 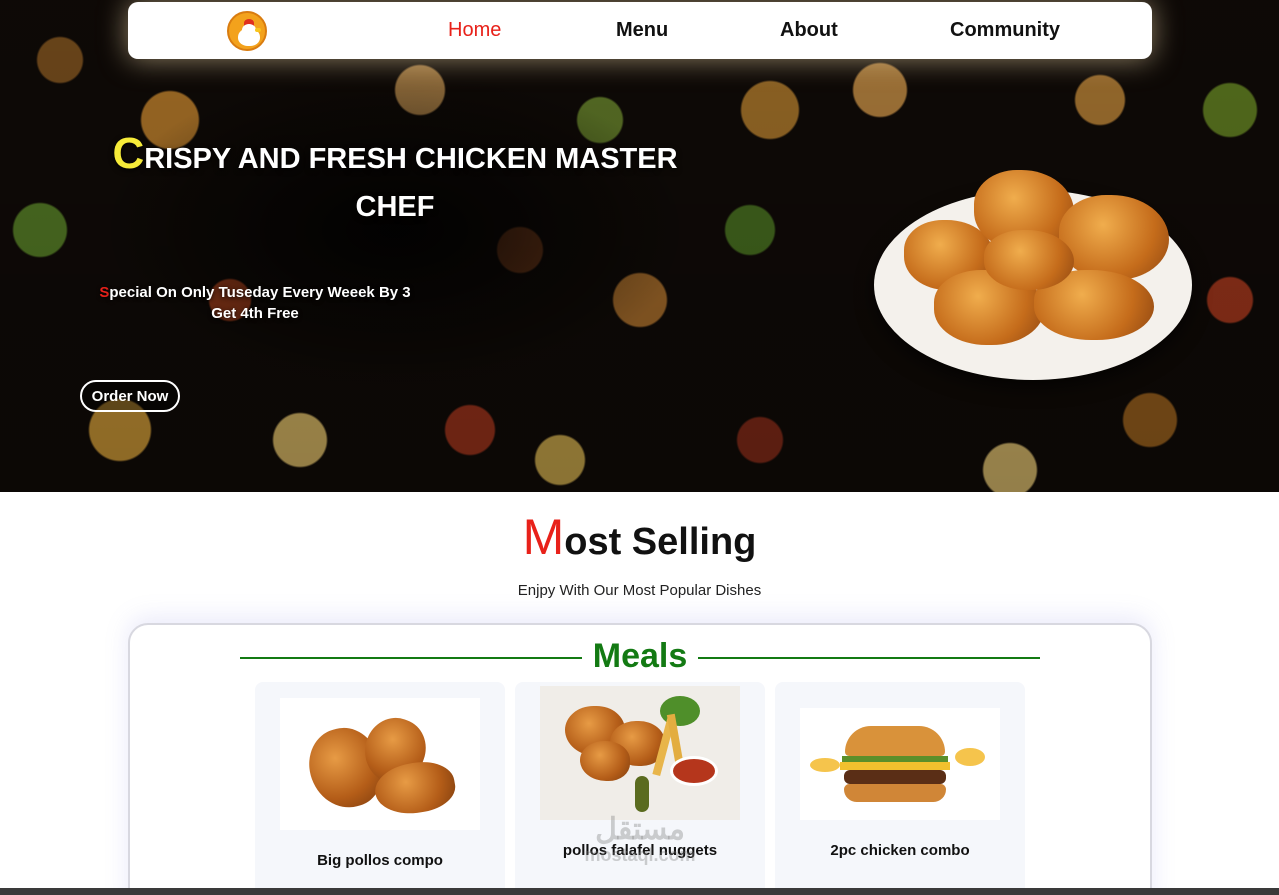 I want to click on nav-link-community: Community, so click(x=1005, y=30).